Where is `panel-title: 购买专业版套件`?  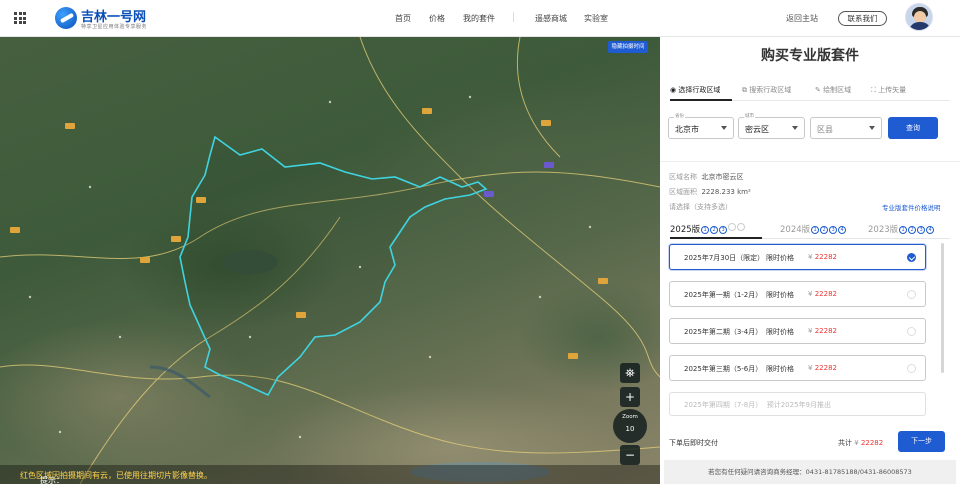
panel-title: 购买专业版套件 is located at coordinates (810, 56).